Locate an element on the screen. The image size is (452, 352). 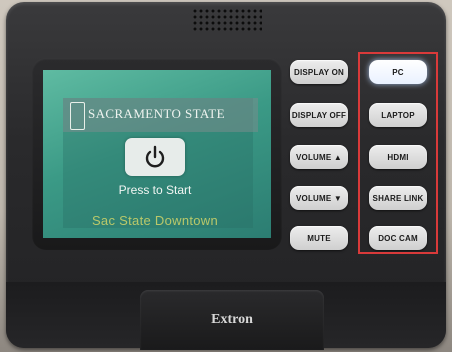
brand-logo: Extron is located at coordinates (232, 319).